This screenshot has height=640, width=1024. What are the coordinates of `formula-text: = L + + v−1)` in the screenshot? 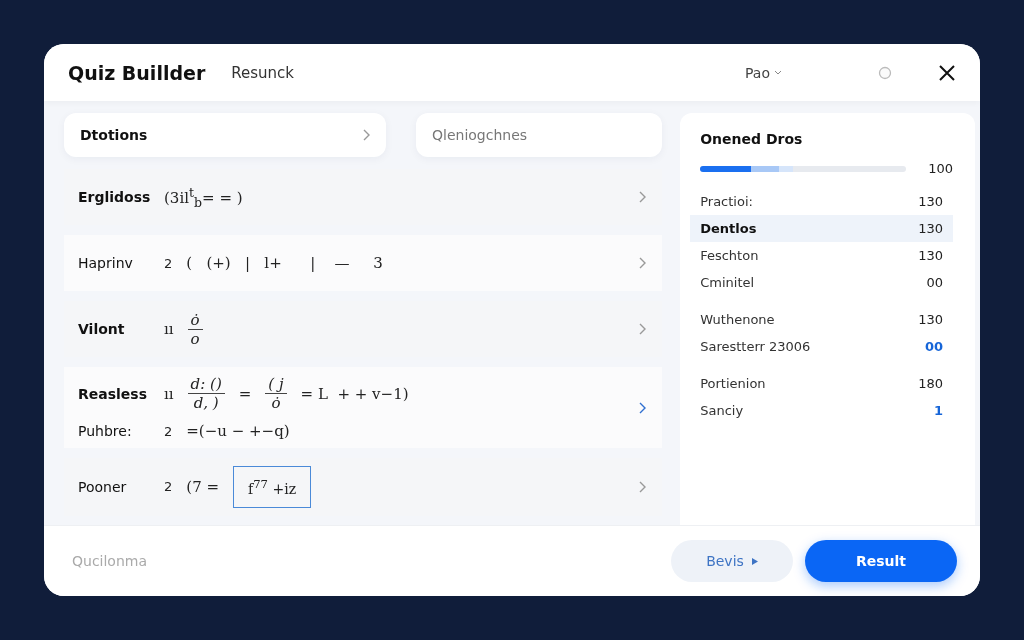 It's located at (354, 393).